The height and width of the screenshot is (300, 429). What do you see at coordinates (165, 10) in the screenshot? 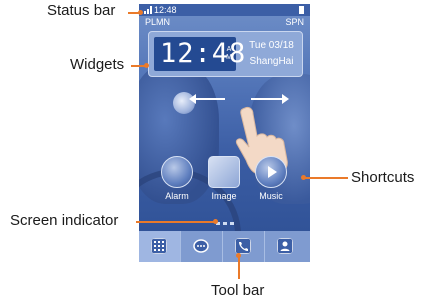
I see `status-time: 12:48` at bounding box center [165, 10].